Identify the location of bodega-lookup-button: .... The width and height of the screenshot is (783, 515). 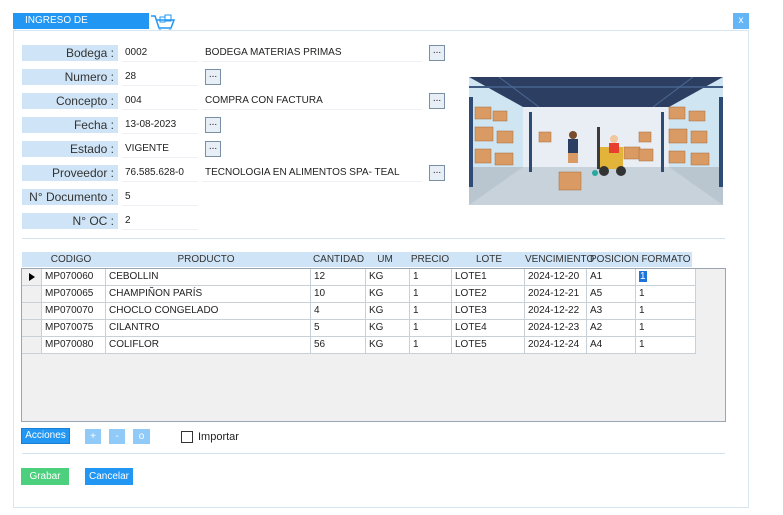
(437, 53).